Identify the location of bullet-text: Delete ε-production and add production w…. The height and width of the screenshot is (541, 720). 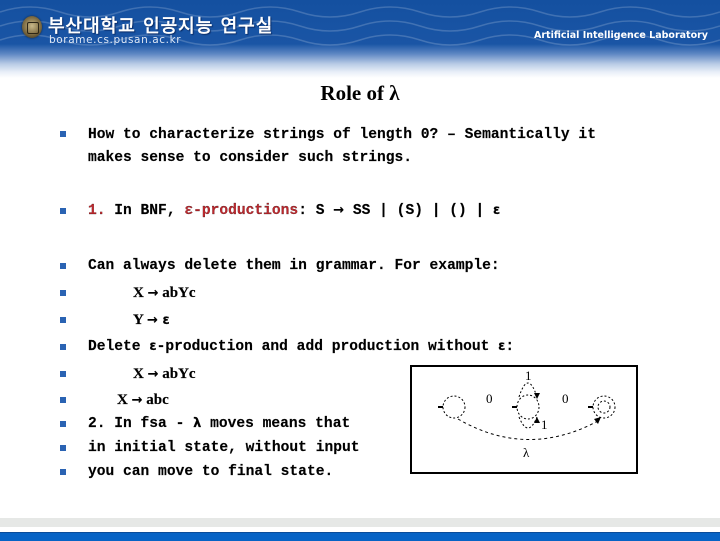
(301, 347).